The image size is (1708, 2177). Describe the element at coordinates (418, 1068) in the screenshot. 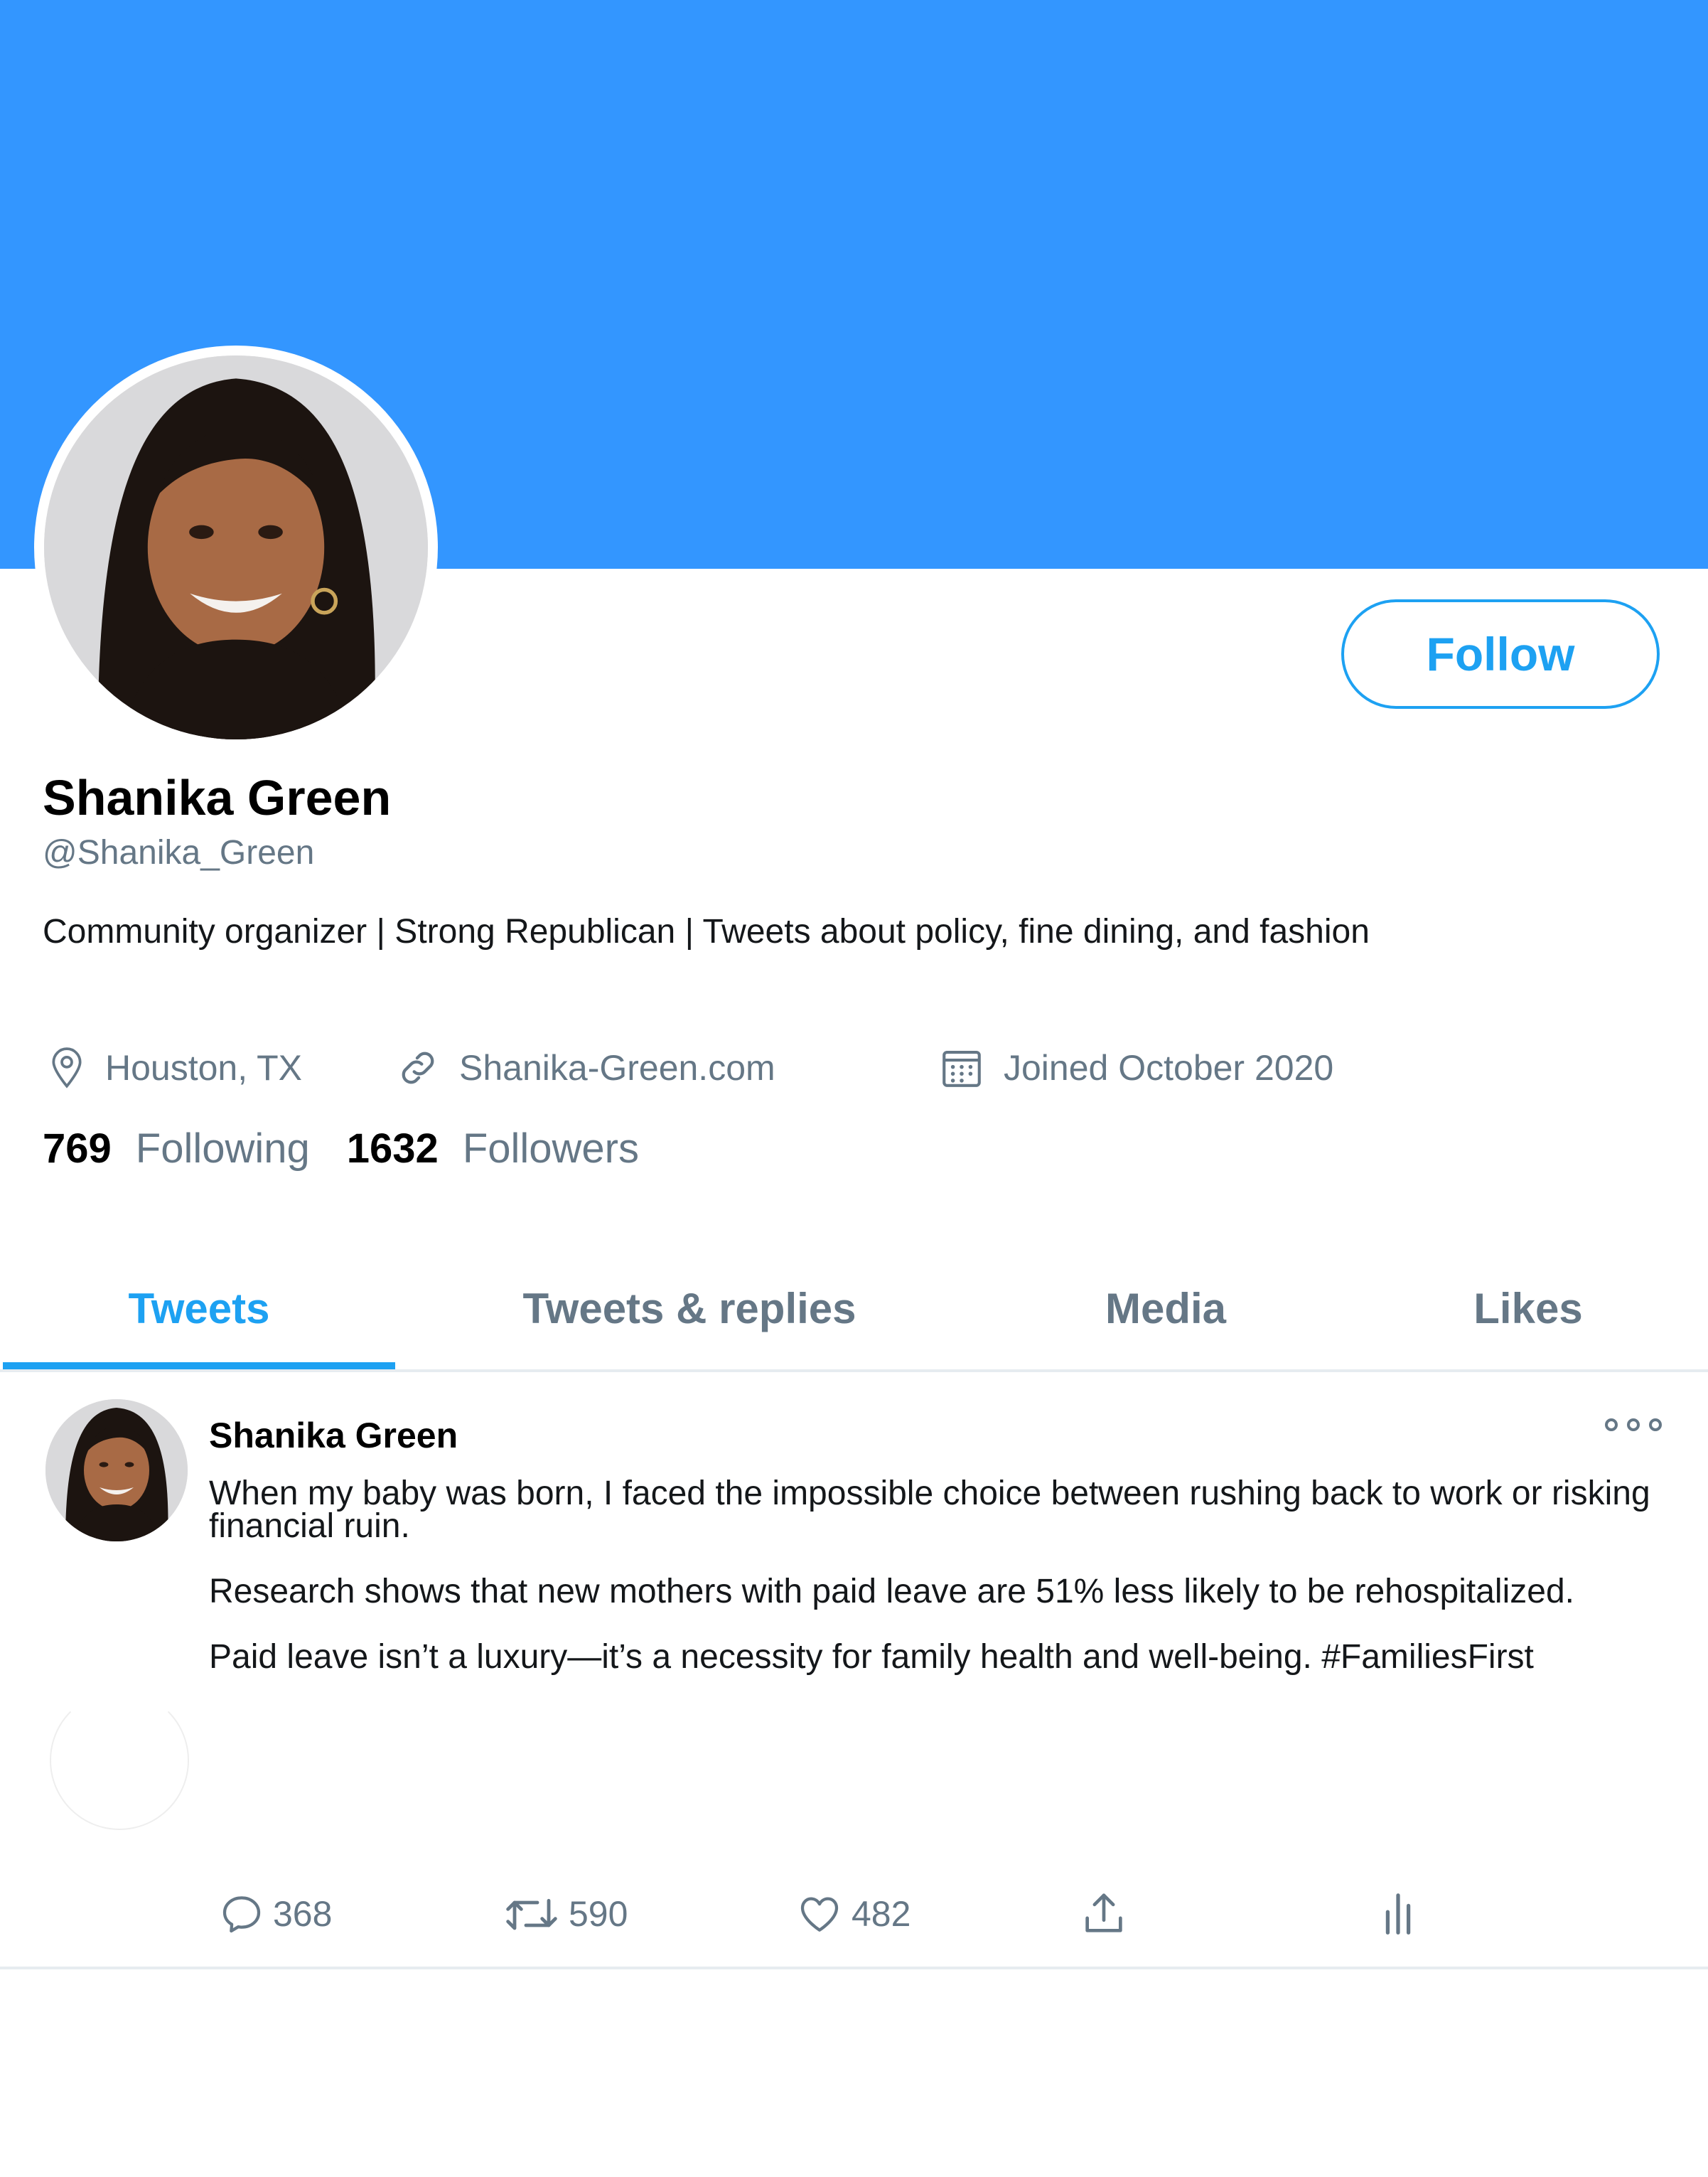

I see `link-icon` at that location.